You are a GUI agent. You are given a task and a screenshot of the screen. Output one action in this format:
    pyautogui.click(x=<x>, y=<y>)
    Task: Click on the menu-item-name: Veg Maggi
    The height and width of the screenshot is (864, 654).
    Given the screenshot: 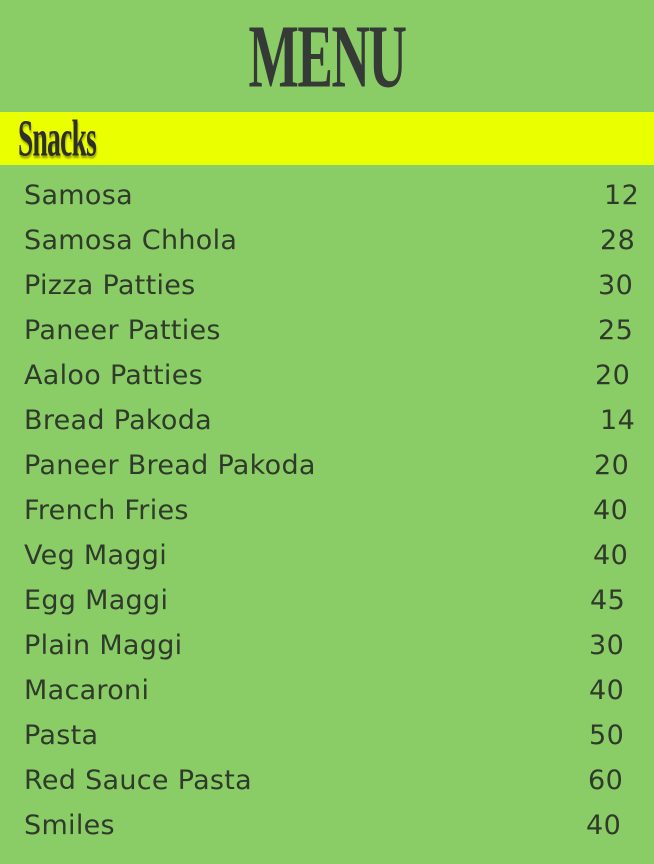 What is the action you would take?
    pyautogui.click(x=96, y=555)
    